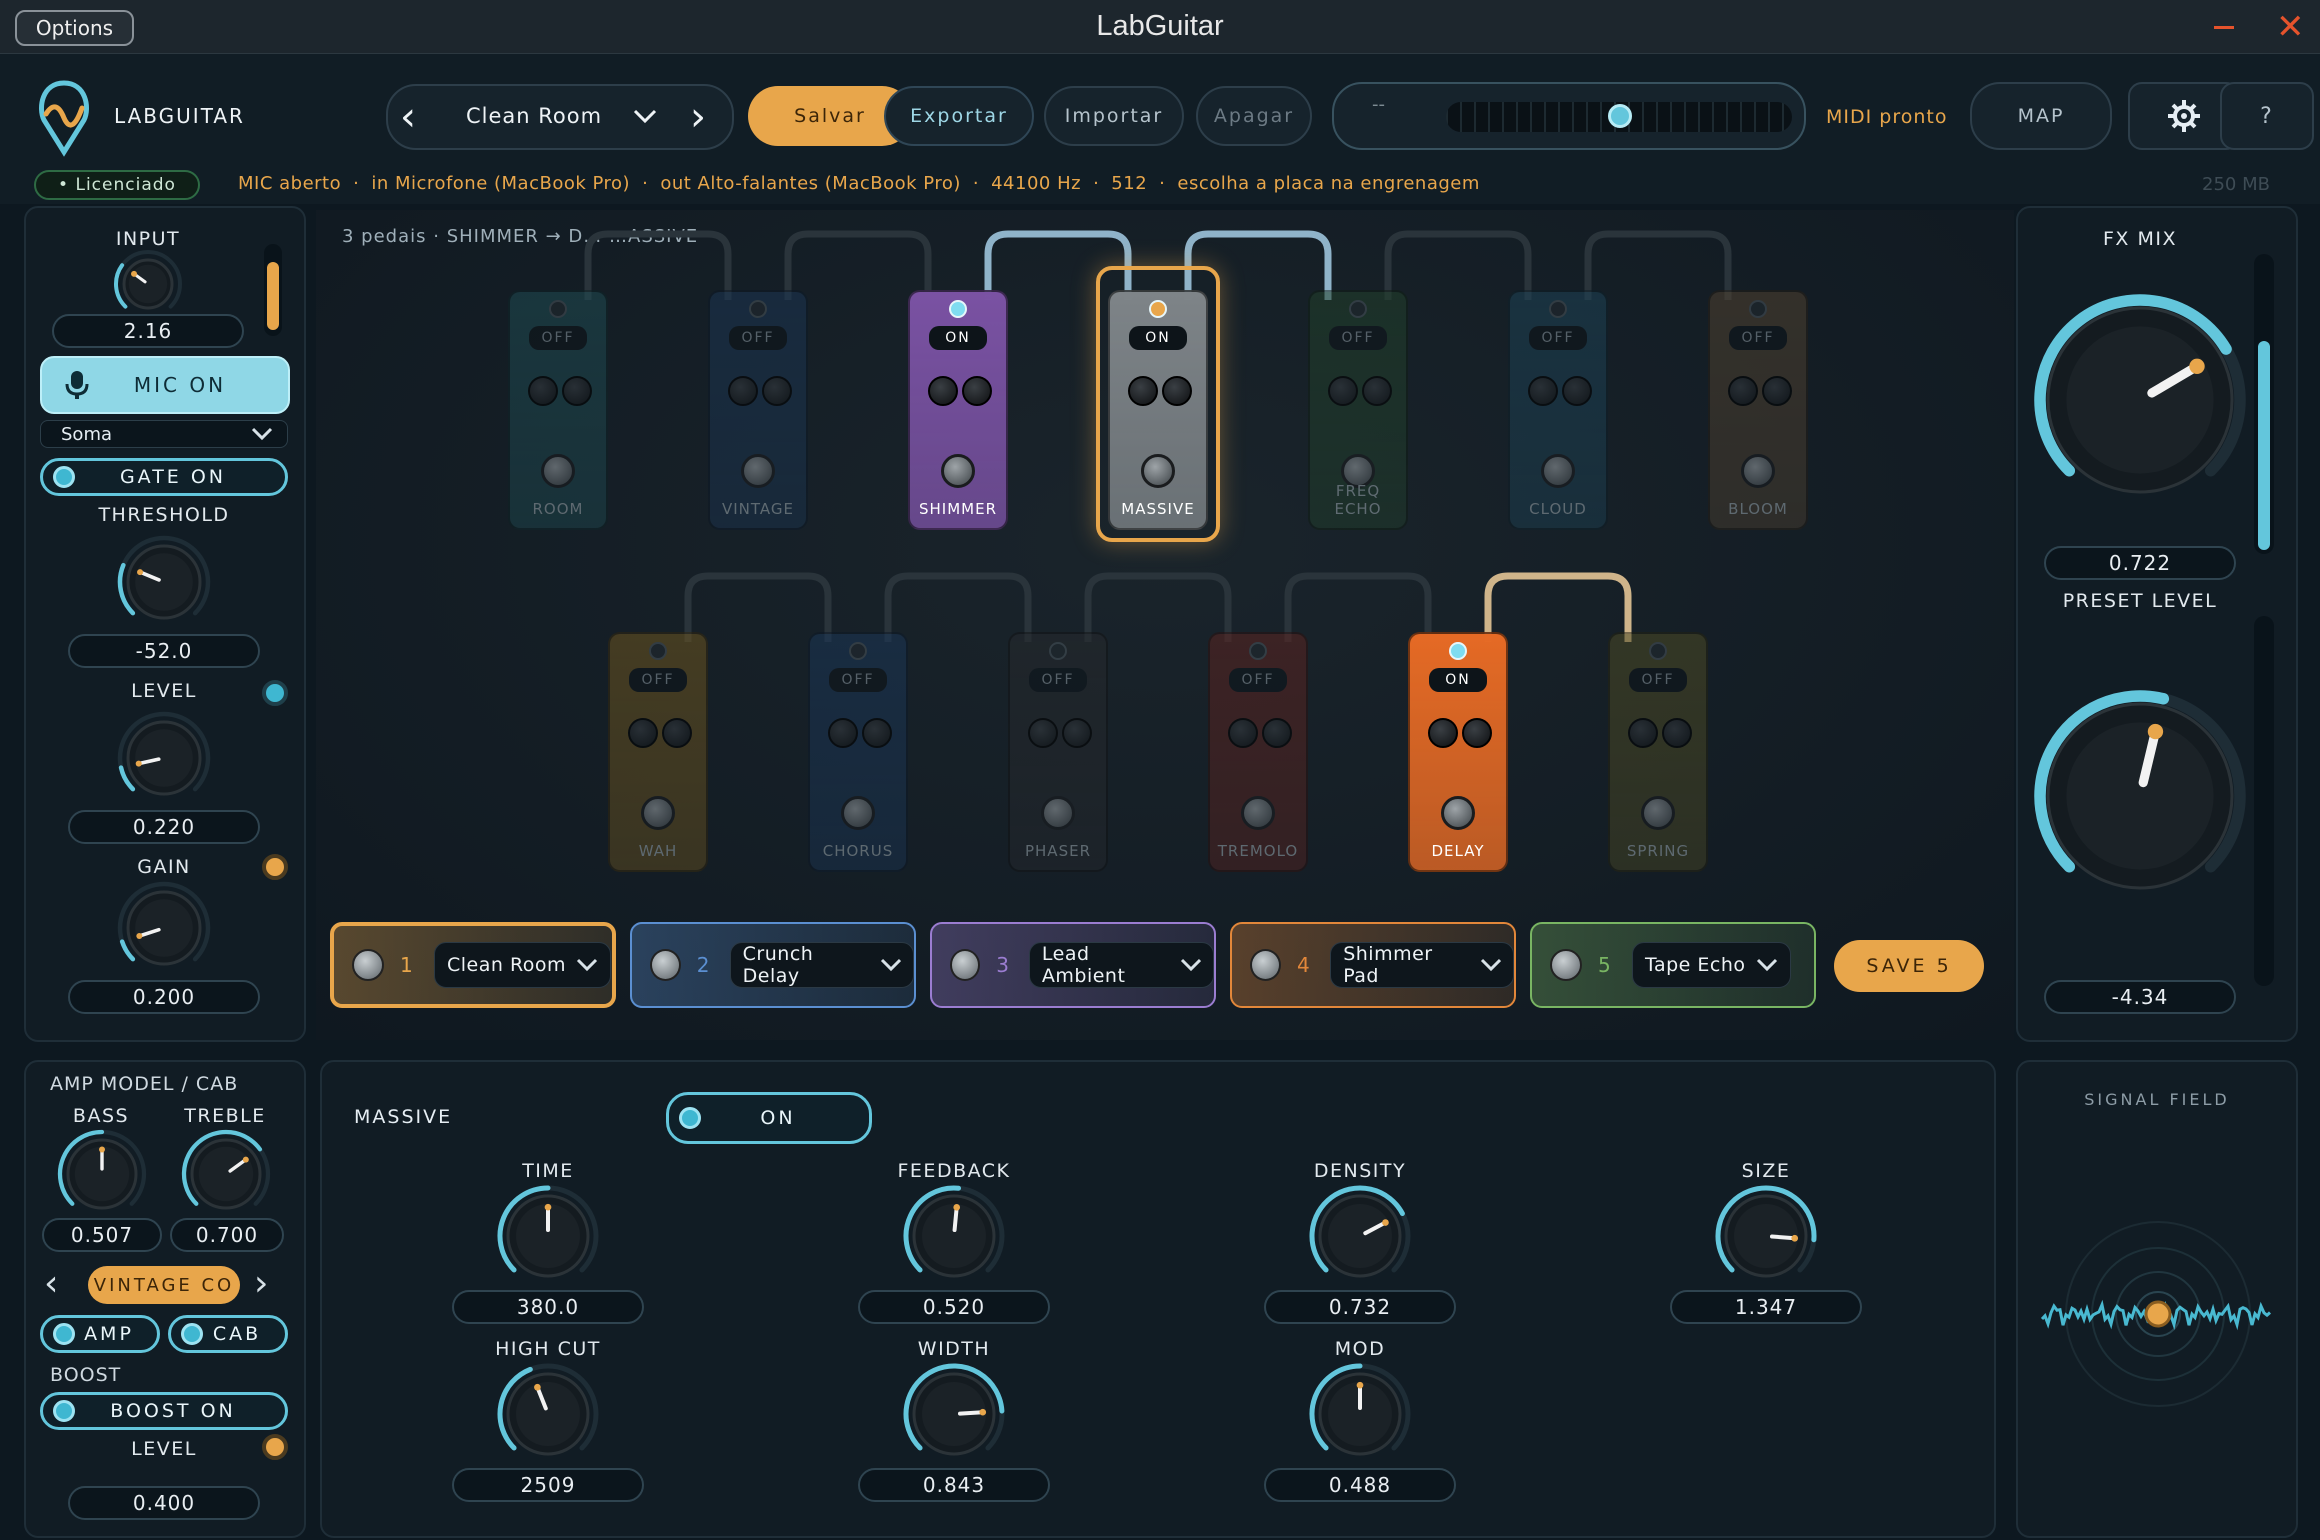 Image resolution: width=2320 pixels, height=1540 pixels. What do you see at coordinates (959, 116) in the screenshot?
I see `export-button: Exportar` at bounding box center [959, 116].